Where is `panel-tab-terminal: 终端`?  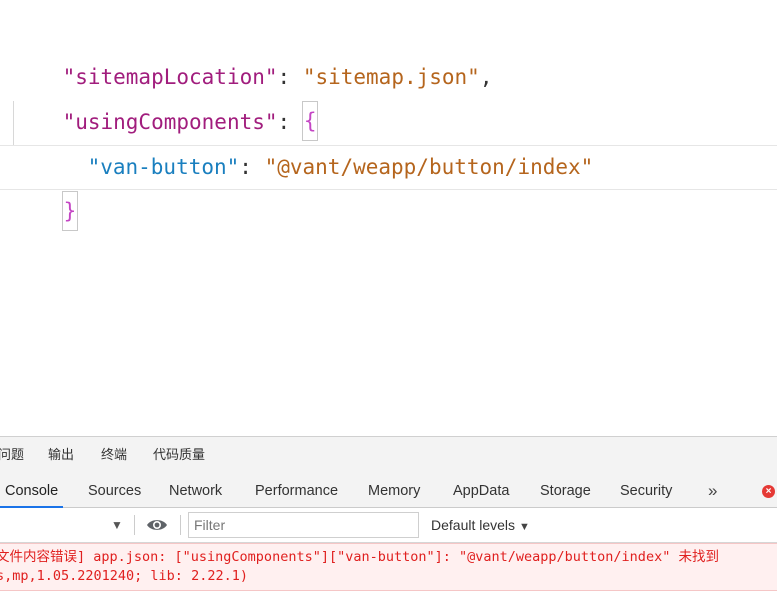 panel-tab-terminal: 终端 is located at coordinates (114, 456).